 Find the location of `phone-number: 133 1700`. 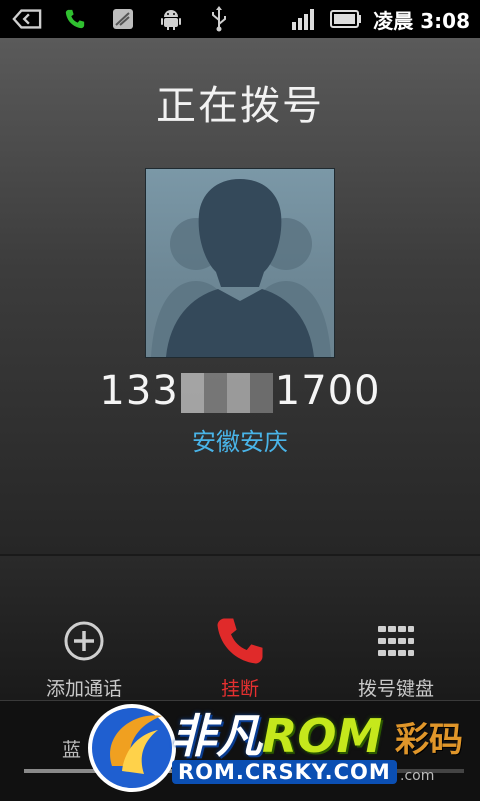

phone-number: 133 1700 is located at coordinates (240, 391).